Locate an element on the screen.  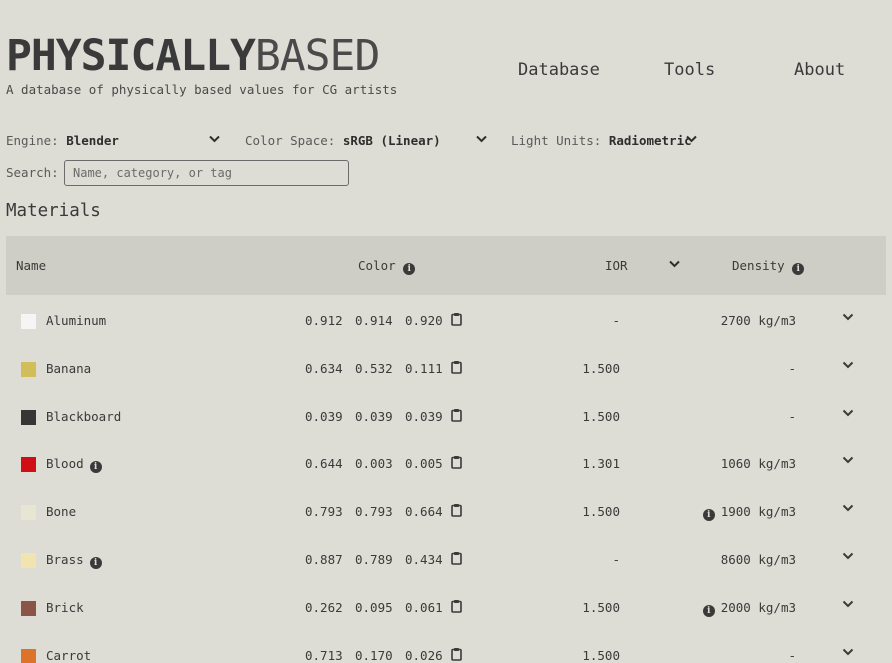
site-logo: PHYSICALLYBASED is located at coordinates (193, 56).